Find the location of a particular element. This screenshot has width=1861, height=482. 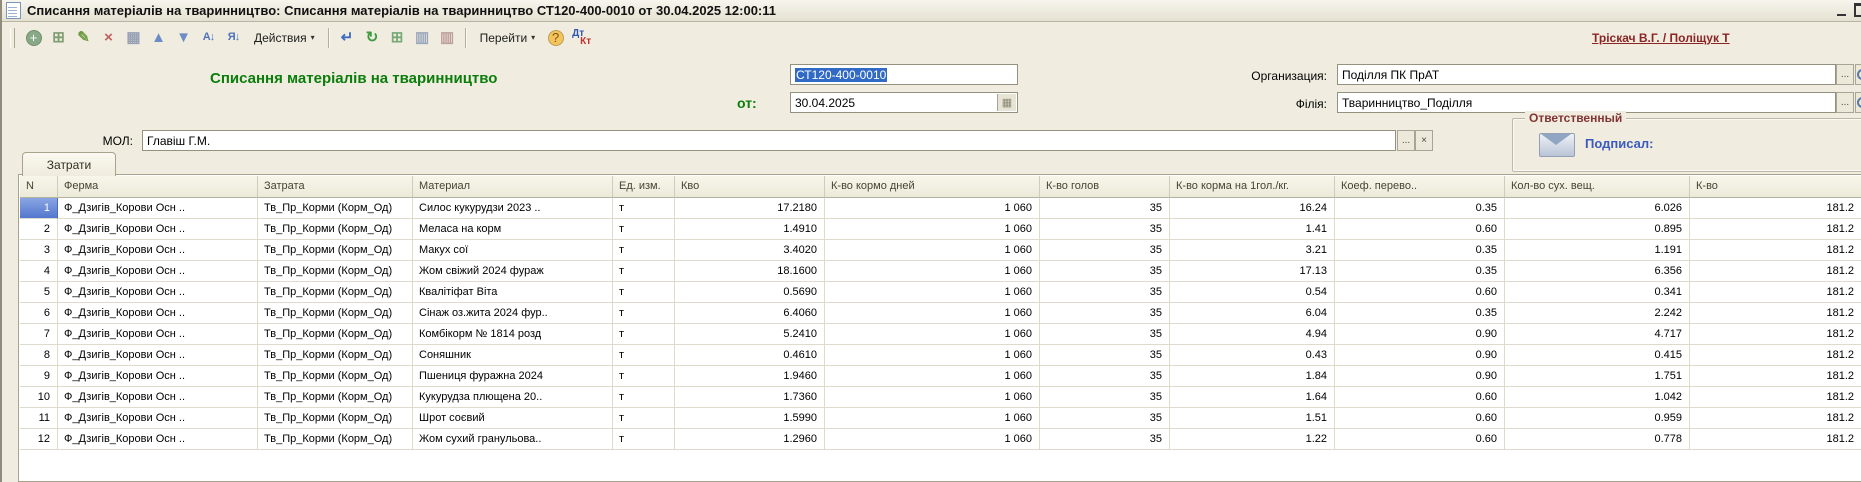

tab-zatraty: Затрати is located at coordinates (69, 164).